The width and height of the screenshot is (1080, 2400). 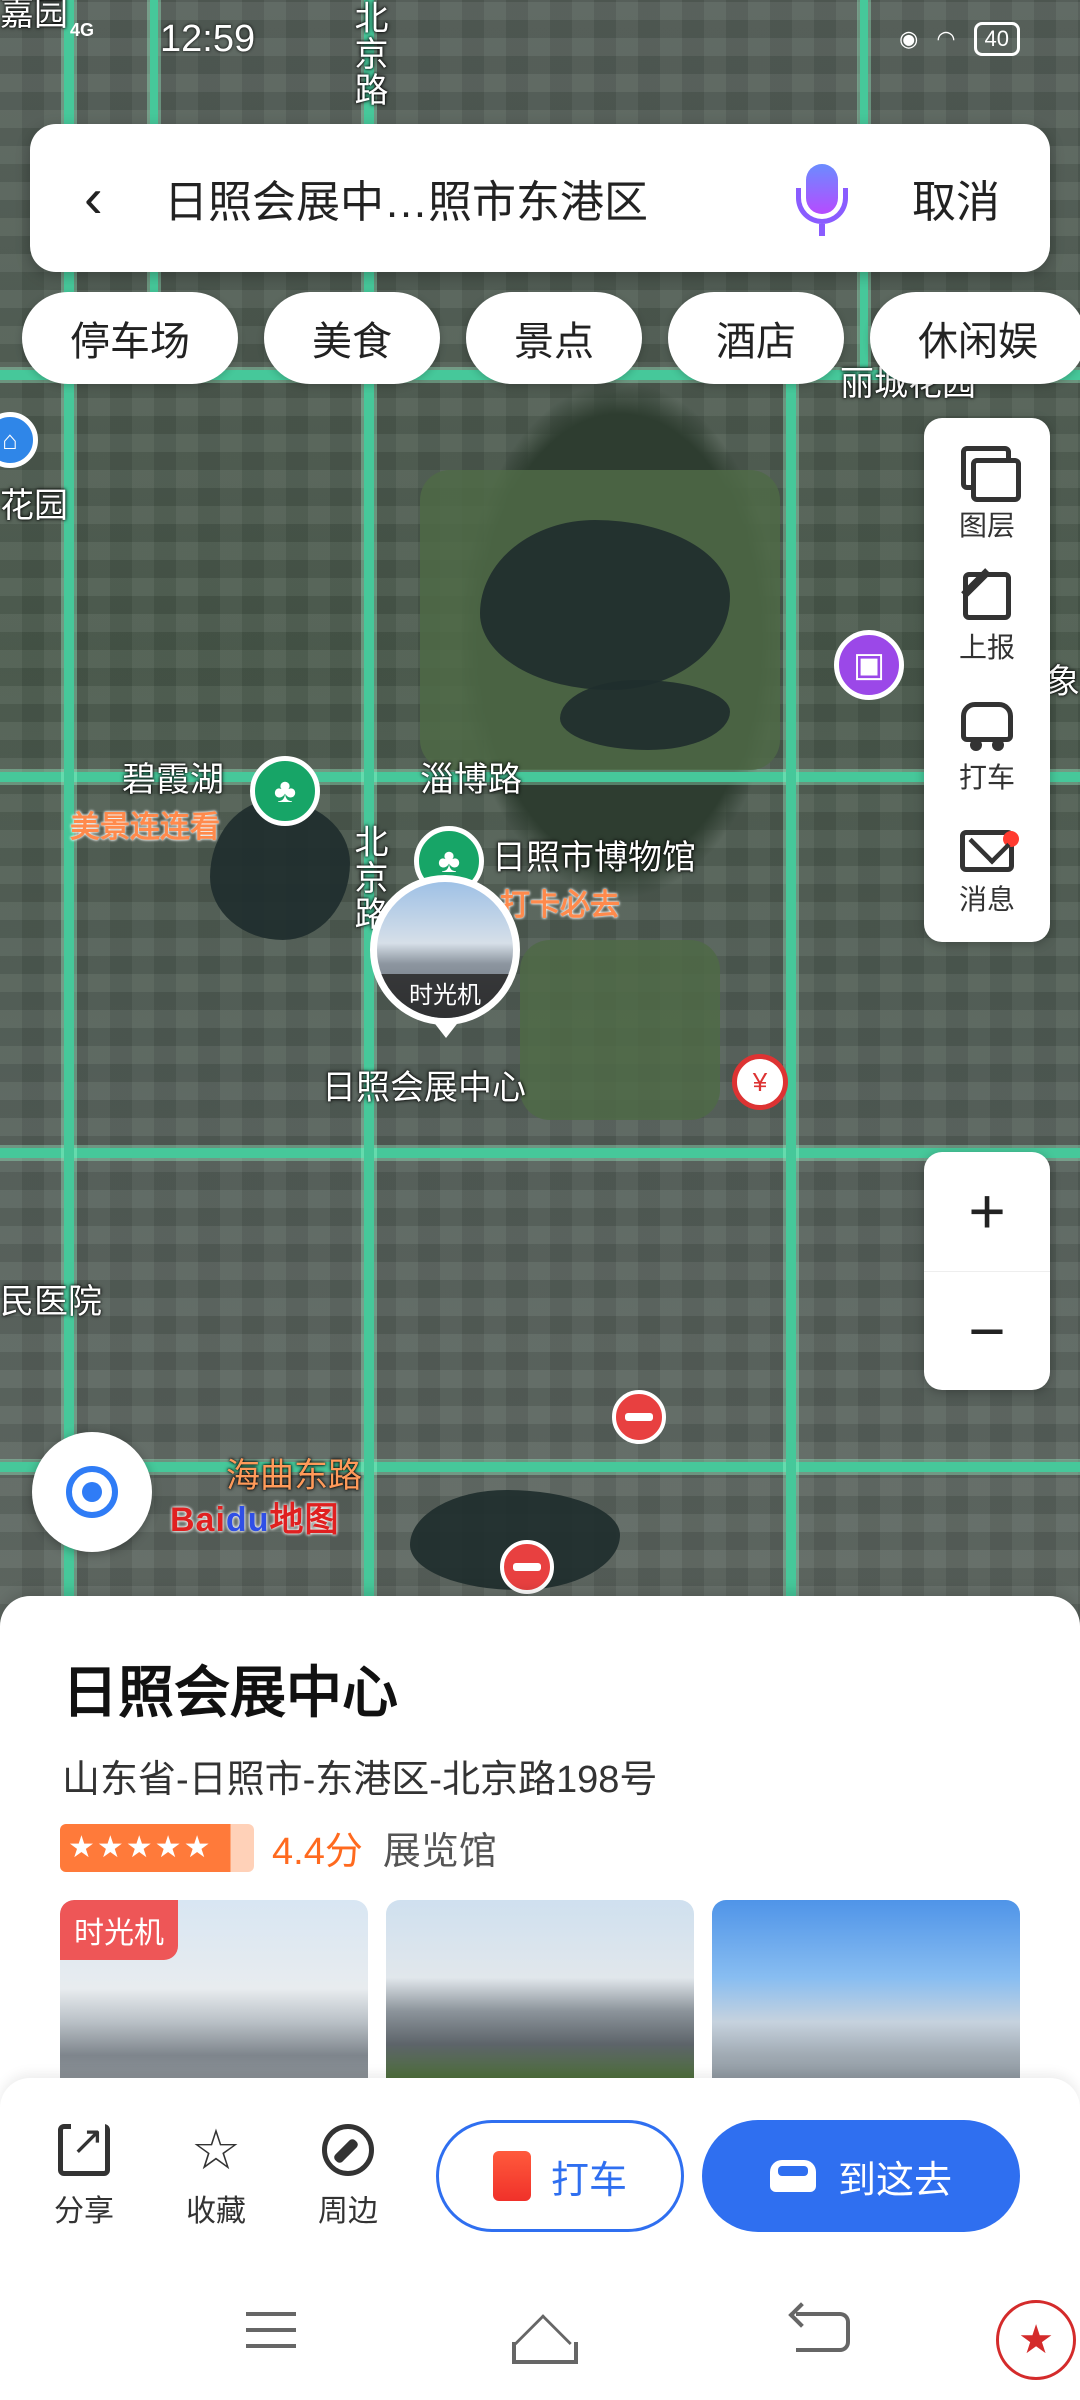 What do you see at coordinates (471, 780) in the screenshot?
I see `road-label-zibo: 淄博路` at bounding box center [471, 780].